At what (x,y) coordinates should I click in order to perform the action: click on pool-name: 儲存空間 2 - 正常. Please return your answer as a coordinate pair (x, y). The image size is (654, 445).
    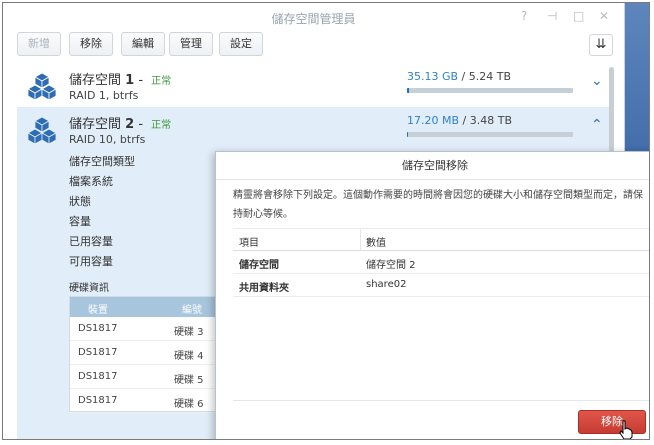
    Looking at the image, I should click on (120, 124).